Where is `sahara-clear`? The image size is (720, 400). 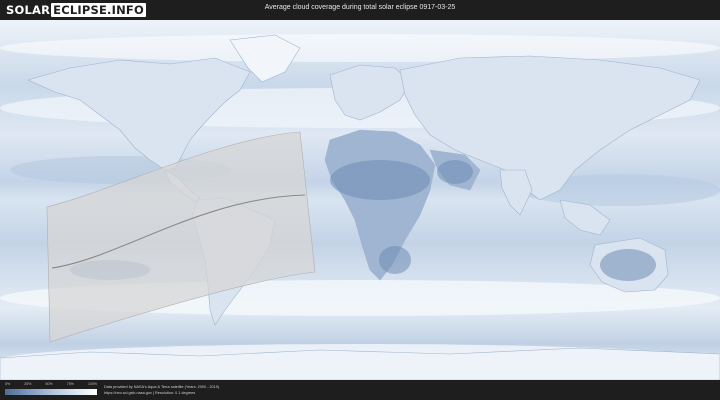
sahara-clear is located at coordinates (380, 180).